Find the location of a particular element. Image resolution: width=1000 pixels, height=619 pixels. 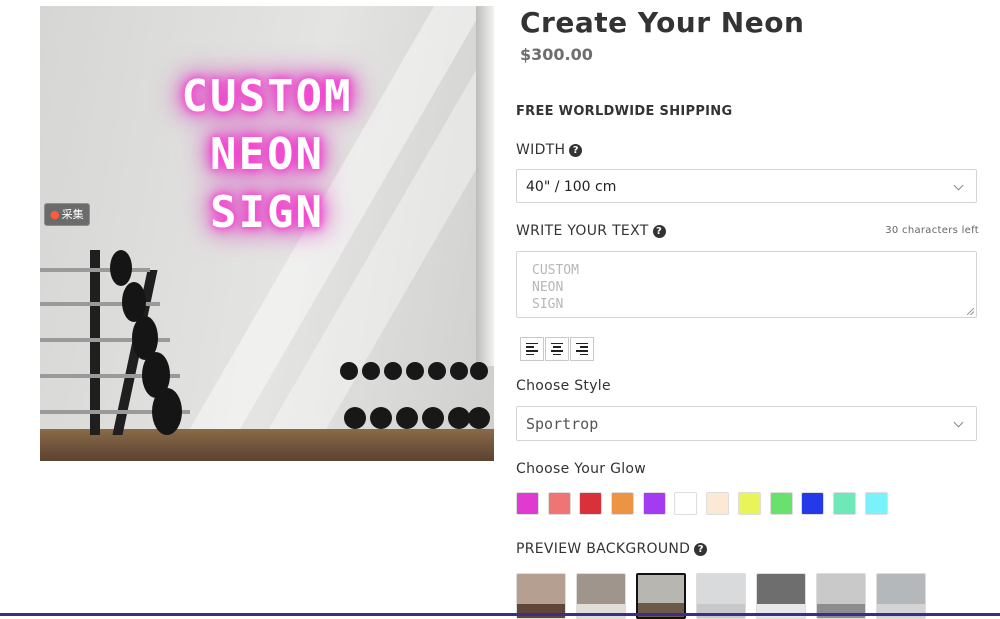

glow-color-swatches is located at coordinates (706, 503).